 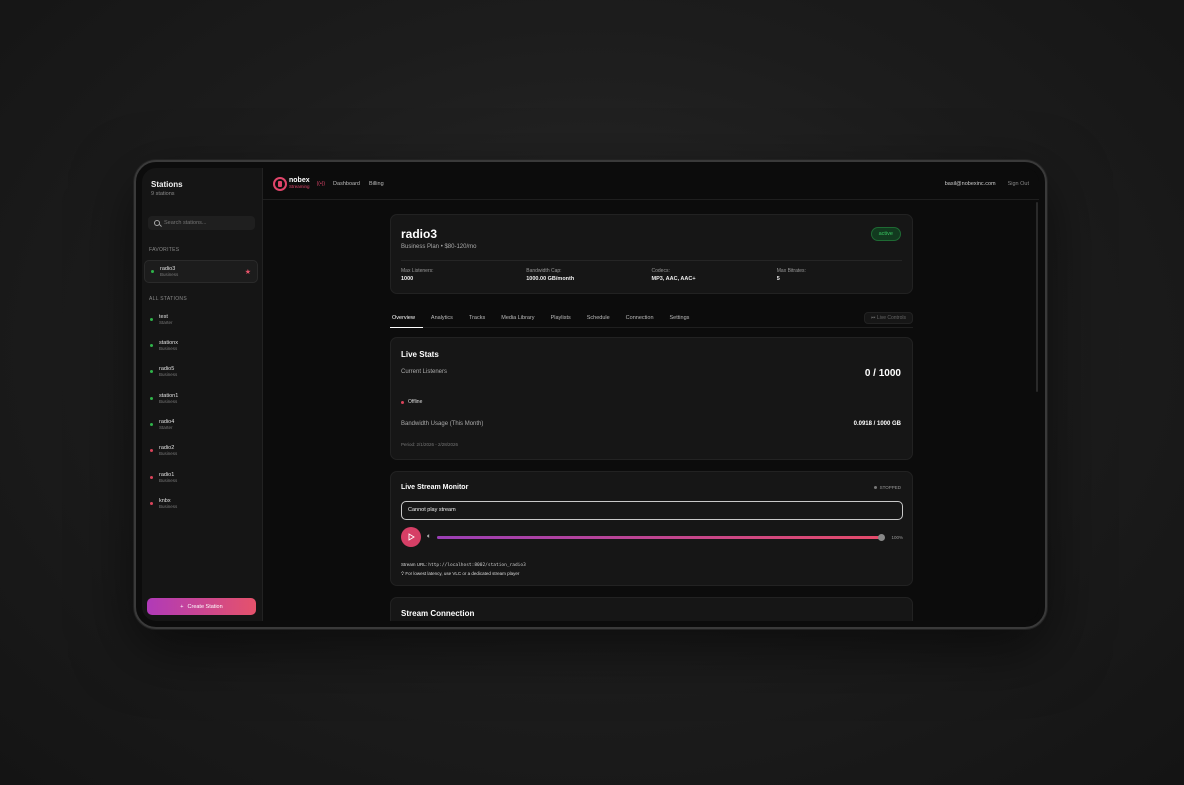 I want to click on stream-connection-card: Stream Connection, so click(x=651, y=609).